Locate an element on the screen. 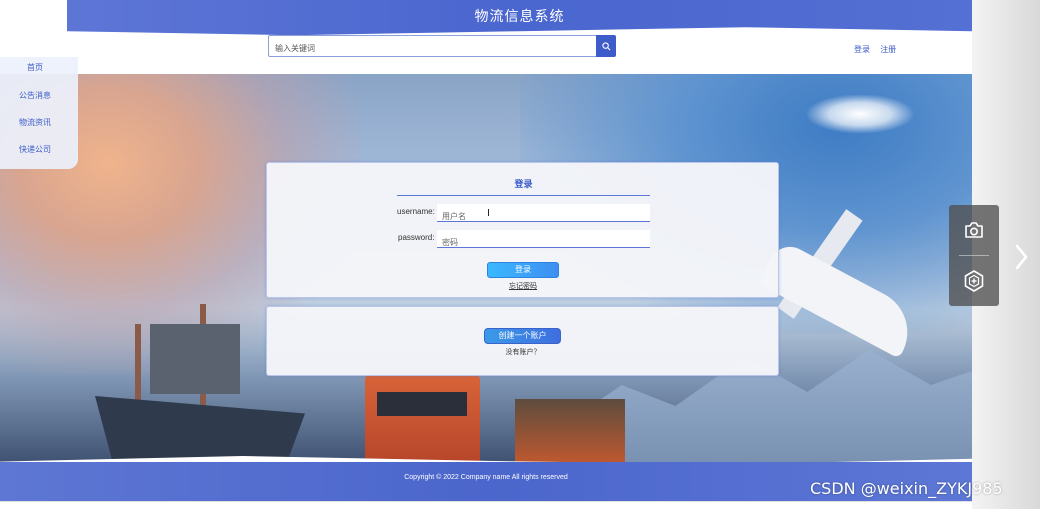 The width and height of the screenshot is (1040, 509). username-field is located at coordinates (543, 216).